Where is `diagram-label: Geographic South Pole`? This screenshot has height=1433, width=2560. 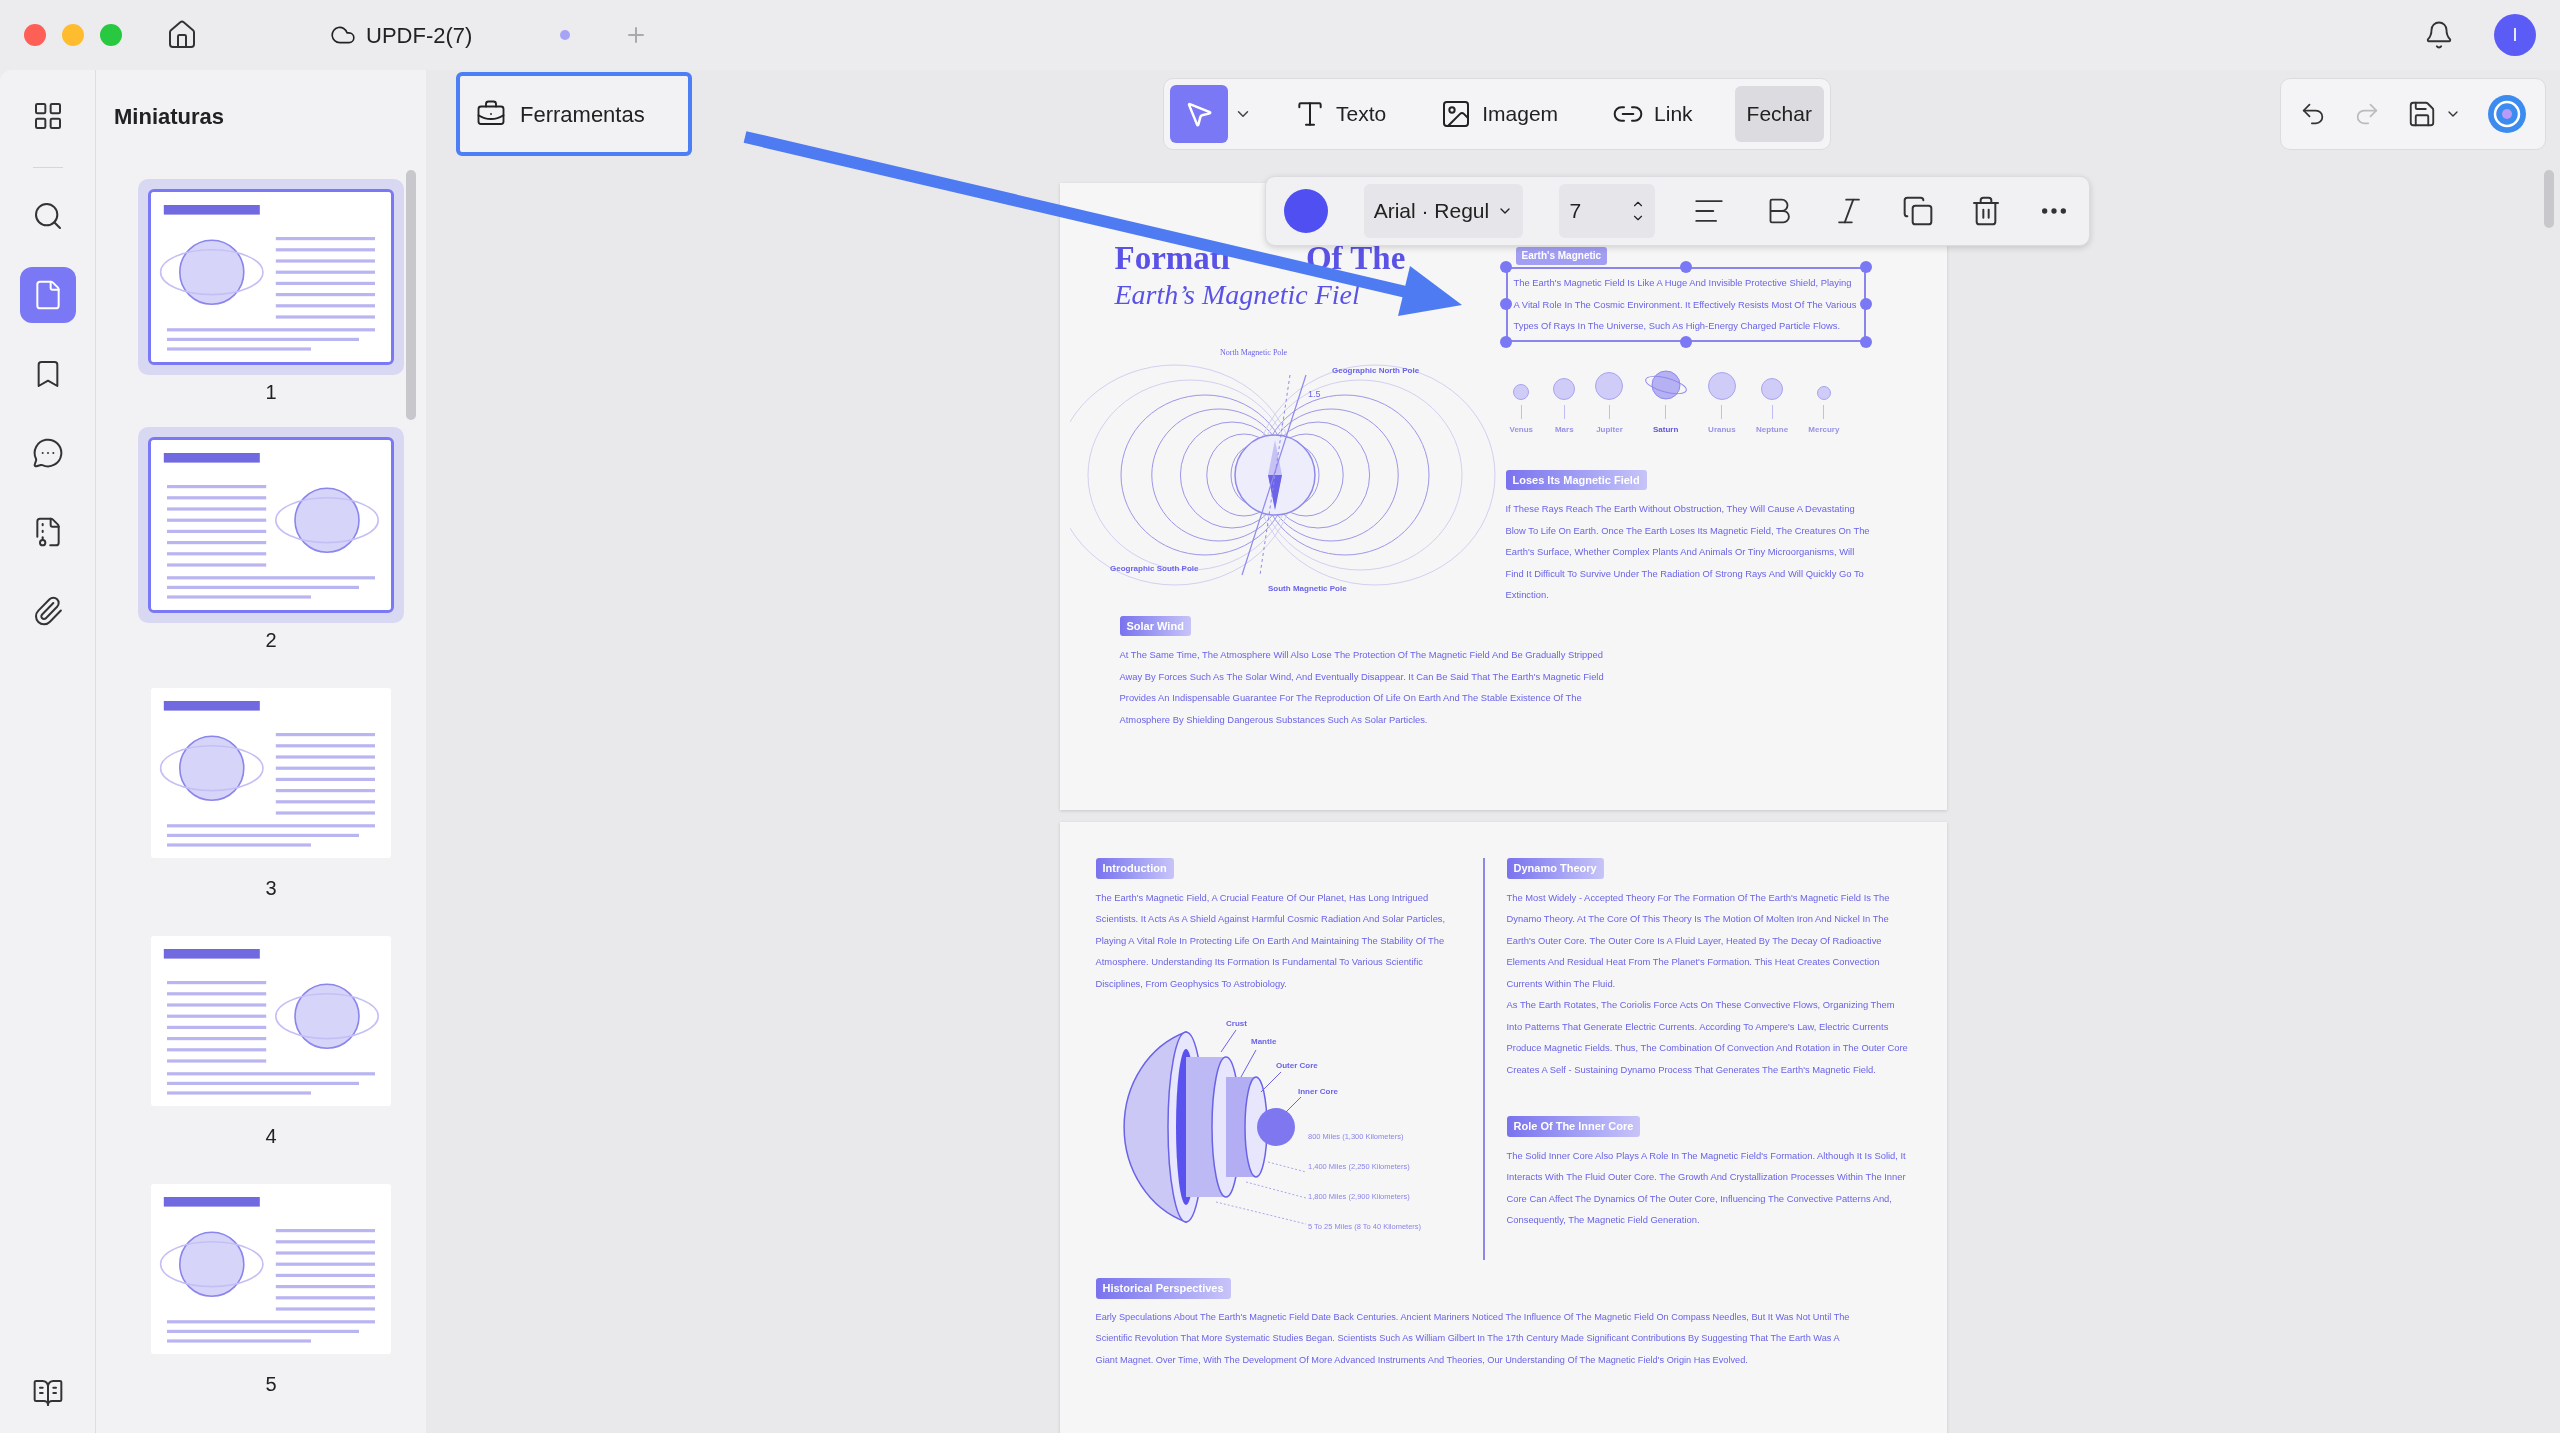
diagram-label: Geographic South Pole is located at coordinates (1153, 568).